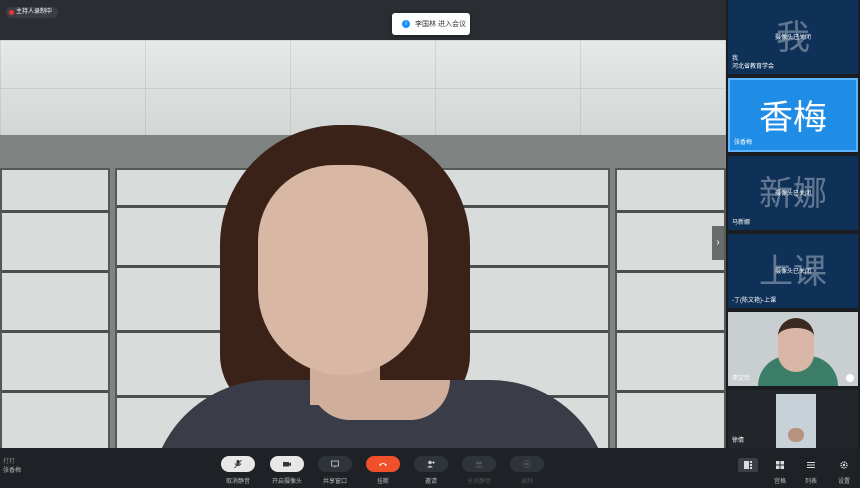 The height and width of the screenshot is (488, 860). I want to click on hangup-button, so click(383, 464).